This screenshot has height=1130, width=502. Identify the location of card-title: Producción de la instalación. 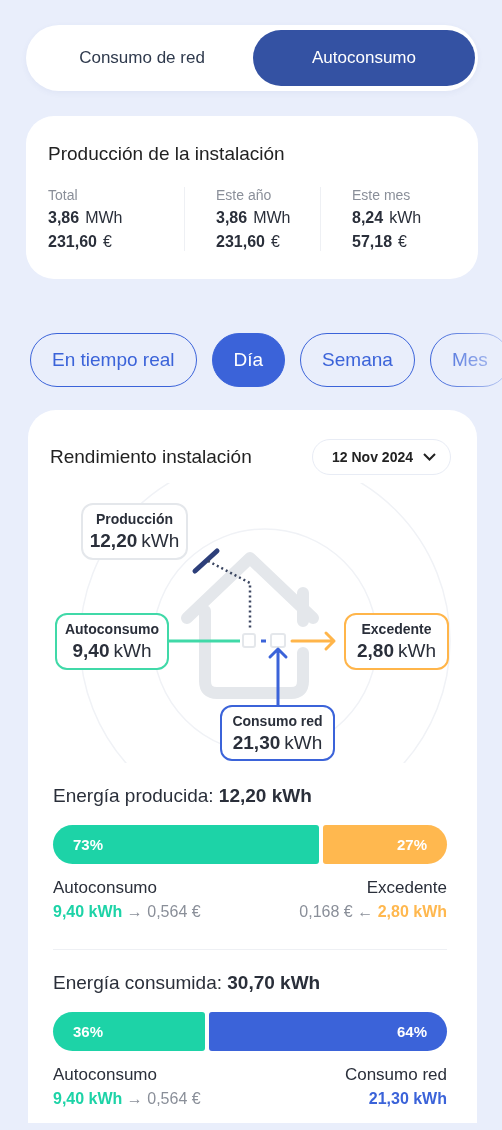
(167, 154).